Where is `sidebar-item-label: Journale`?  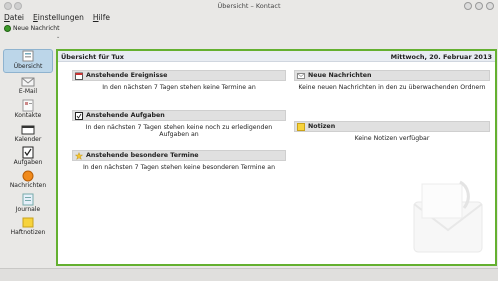
sidebar-item-label: Journale is located at coordinates (28, 209).